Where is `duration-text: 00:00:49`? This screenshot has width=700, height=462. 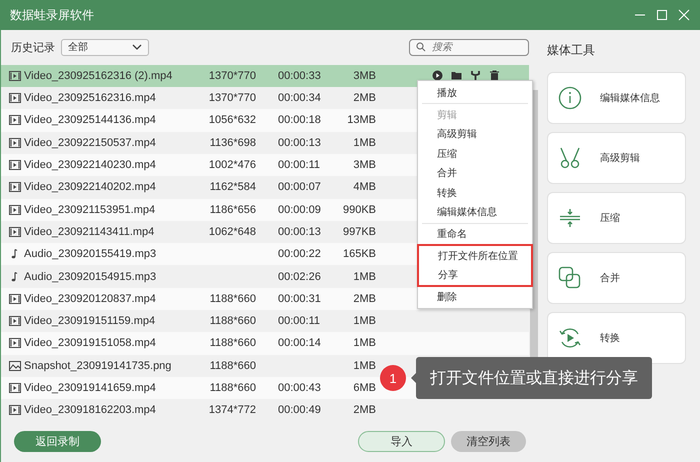
duration-text: 00:00:49 is located at coordinates (300, 410).